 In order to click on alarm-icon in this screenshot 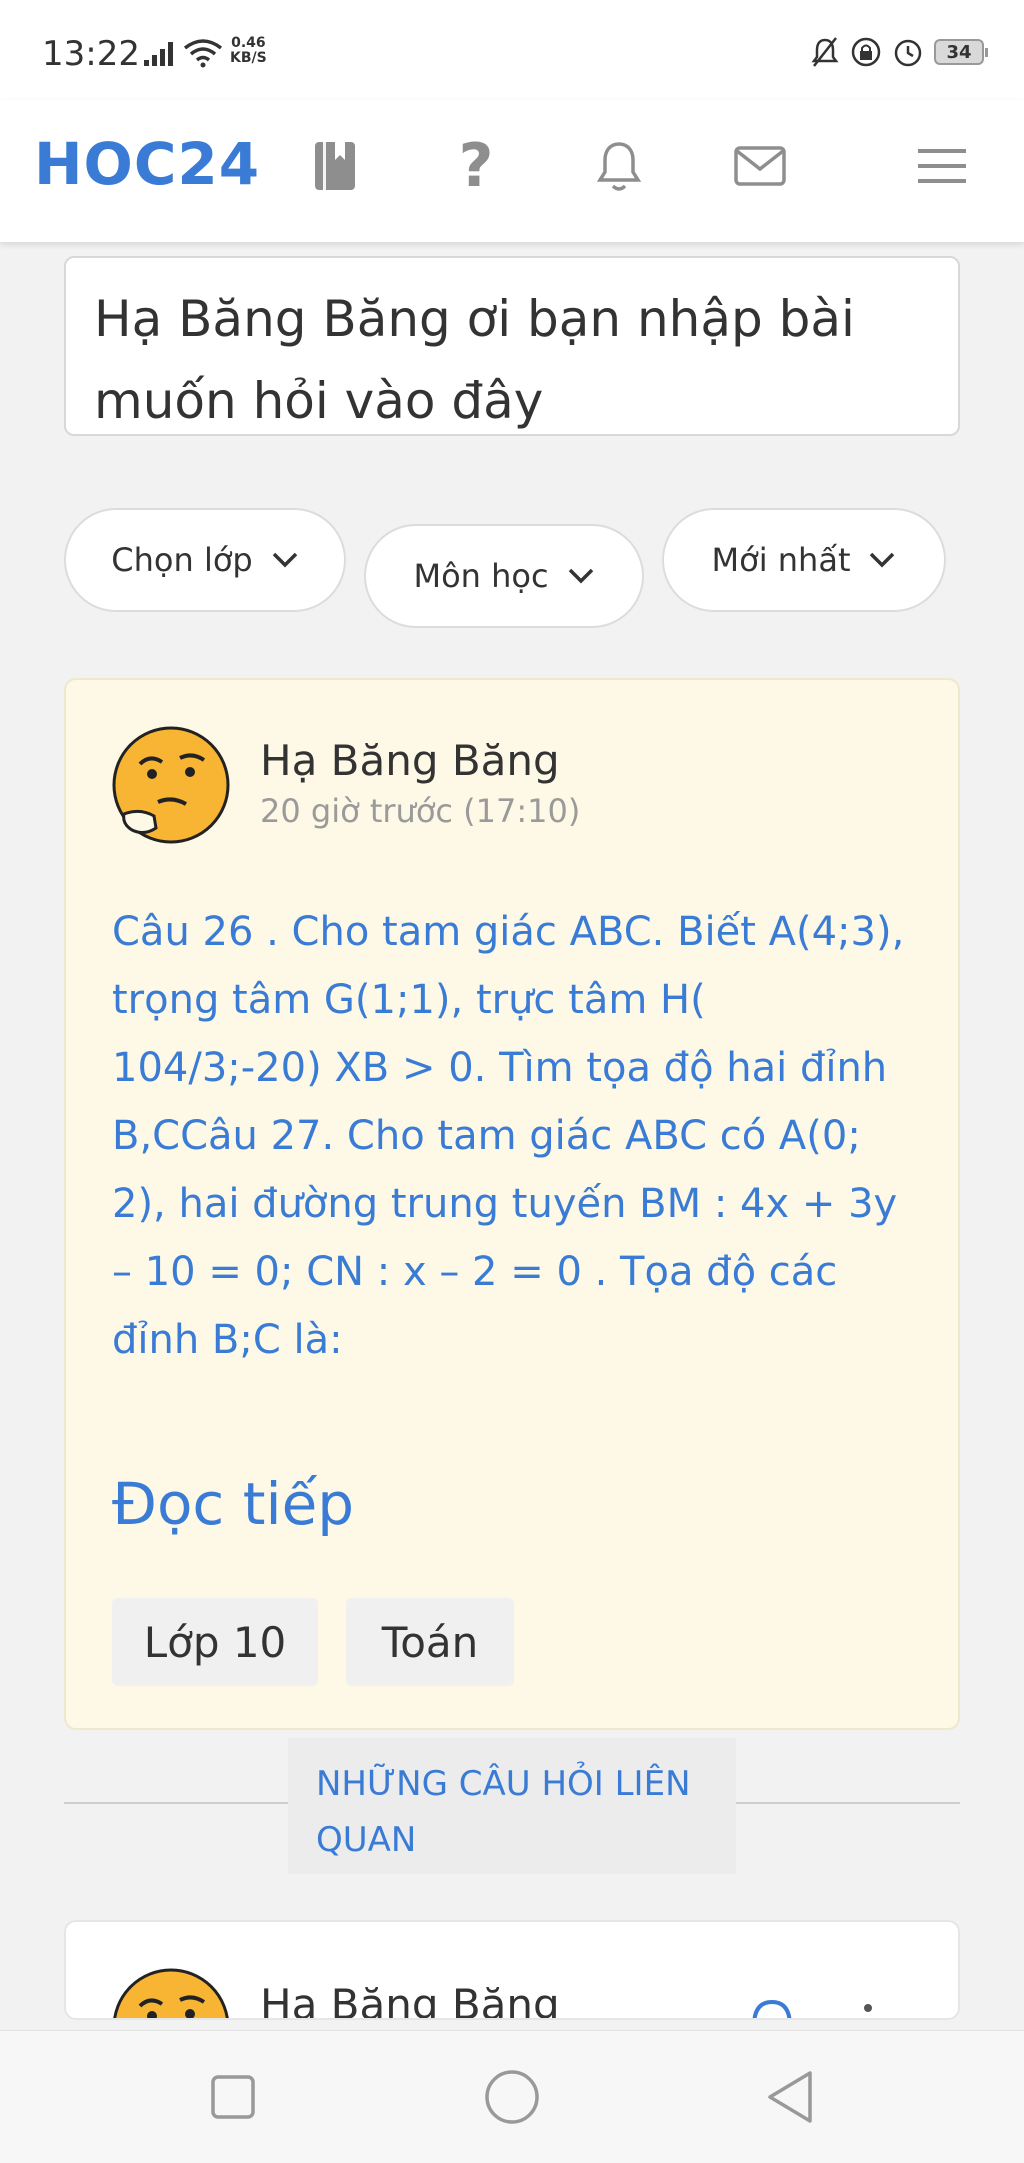, I will do `click(908, 53)`.